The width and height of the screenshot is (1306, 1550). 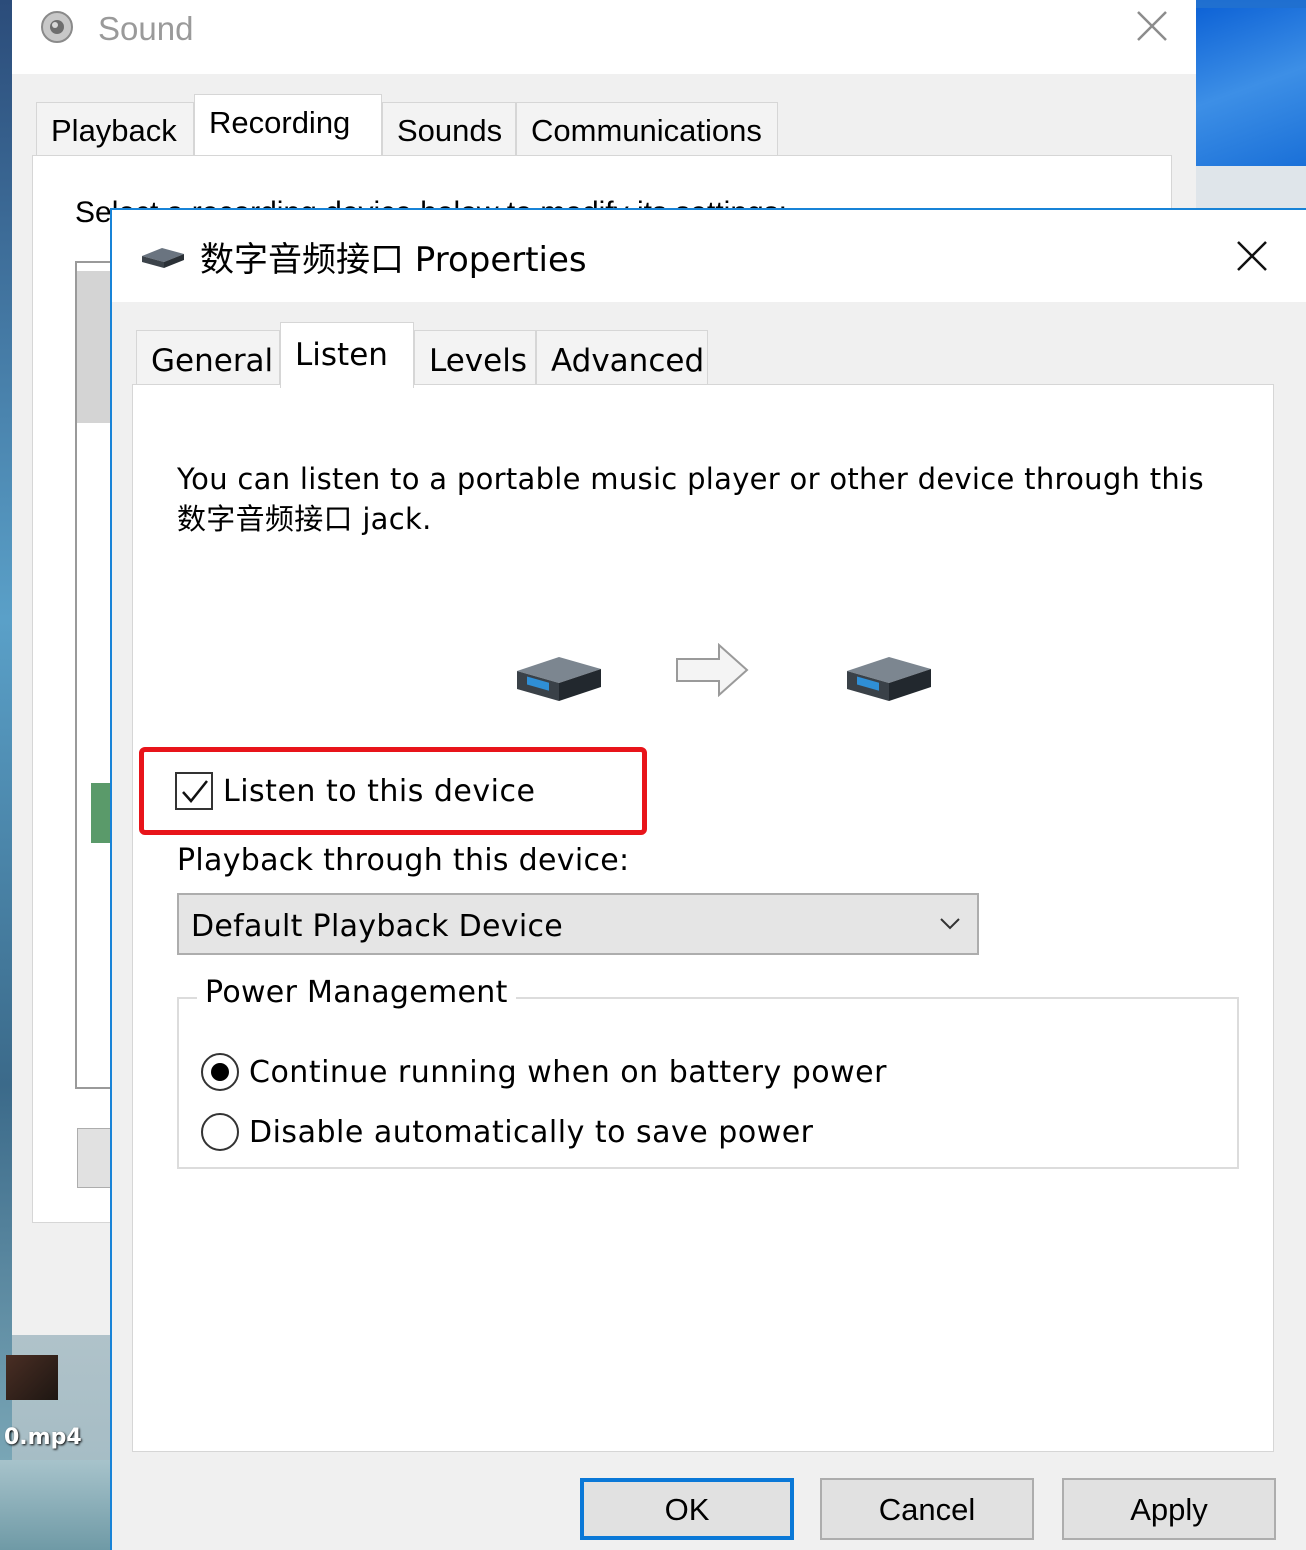 I want to click on tab-playback: Playback, so click(x=115, y=129).